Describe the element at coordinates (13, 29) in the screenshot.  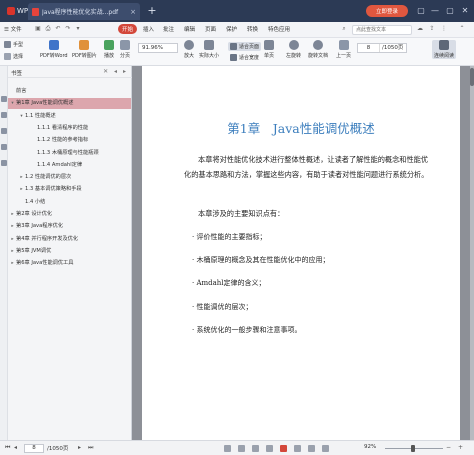
I see `file-menu: ☰ 文件` at that location.